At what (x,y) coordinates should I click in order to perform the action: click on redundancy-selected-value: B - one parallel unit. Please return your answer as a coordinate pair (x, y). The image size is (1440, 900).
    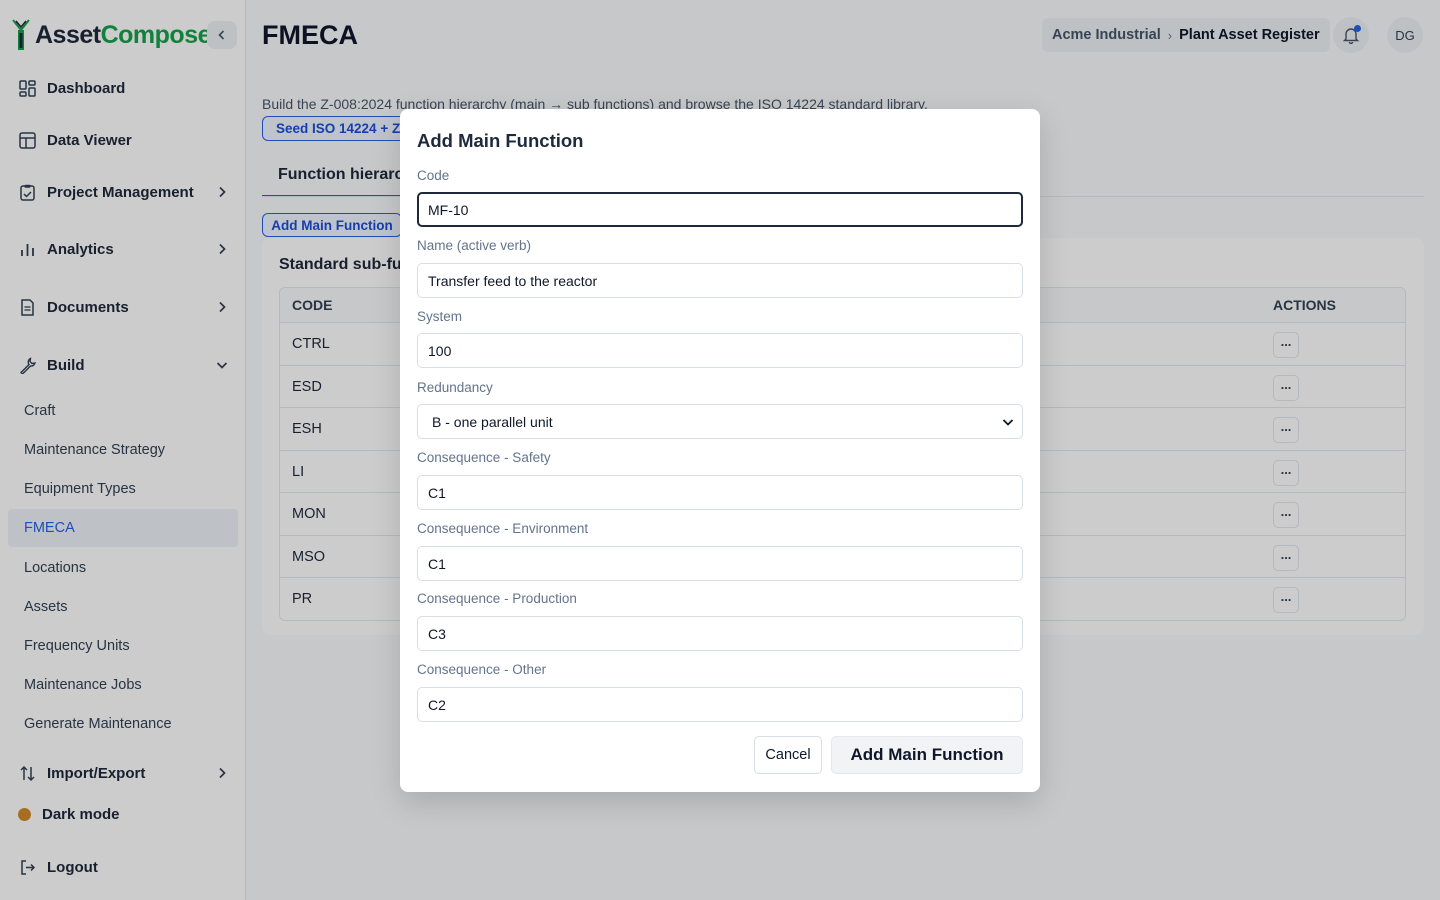
    Looking at the image, I should click on (492, 421).